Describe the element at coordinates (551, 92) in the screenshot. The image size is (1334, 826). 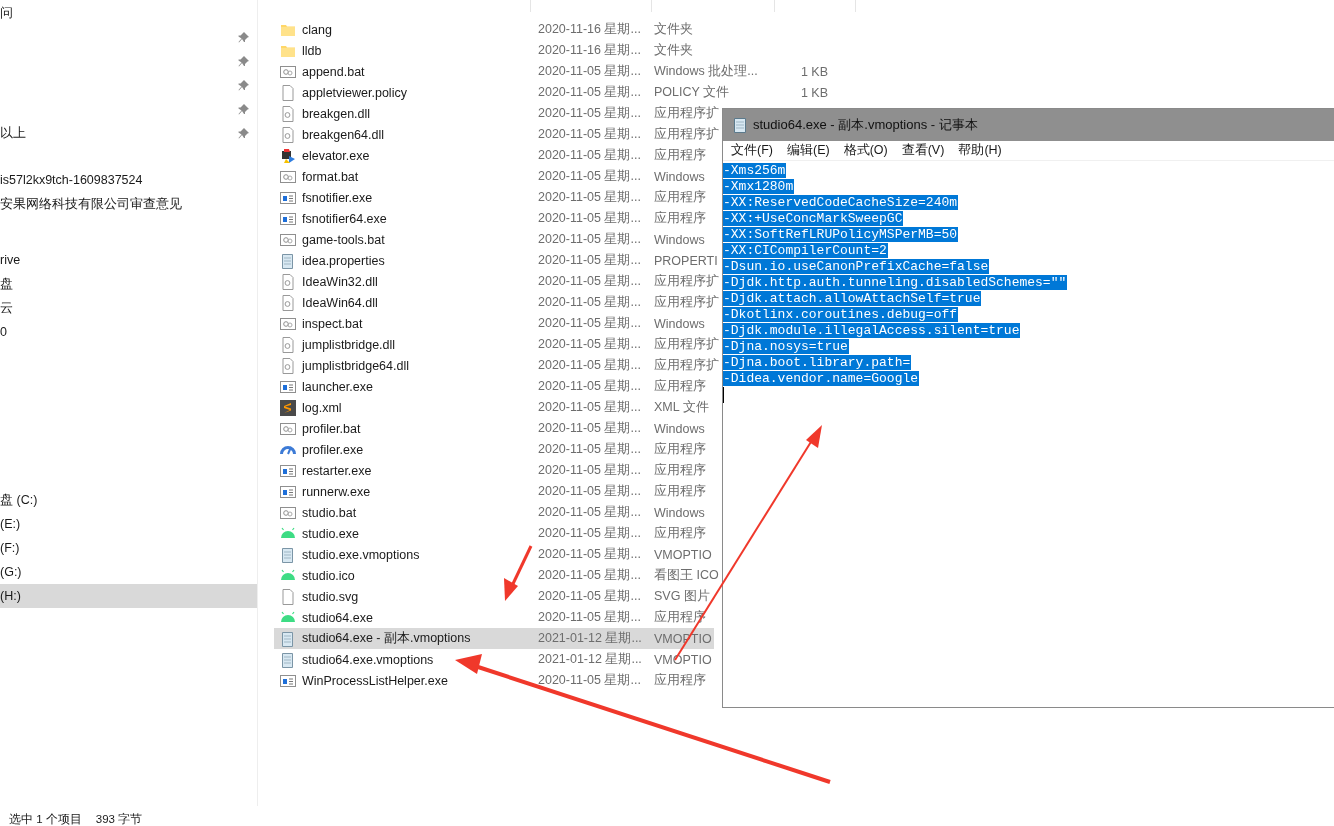
I see `file-row: appletviewer.policy 2020-11-05 星期... POLICY 文件 1 KB` at that location.